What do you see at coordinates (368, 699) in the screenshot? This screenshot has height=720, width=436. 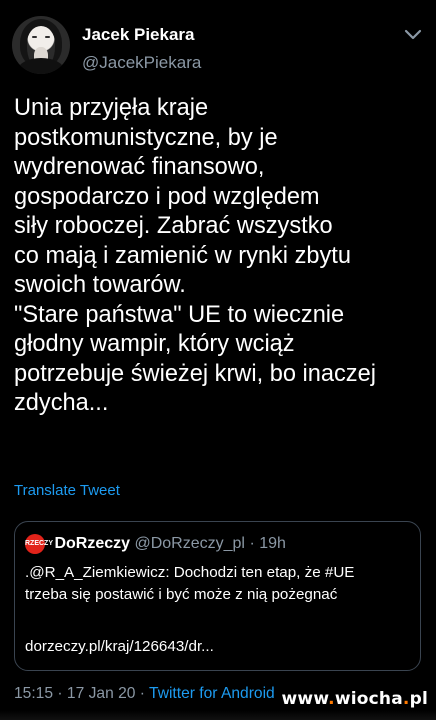 I see `watermark-brand: wiocha` at bounding box center [368, 699].